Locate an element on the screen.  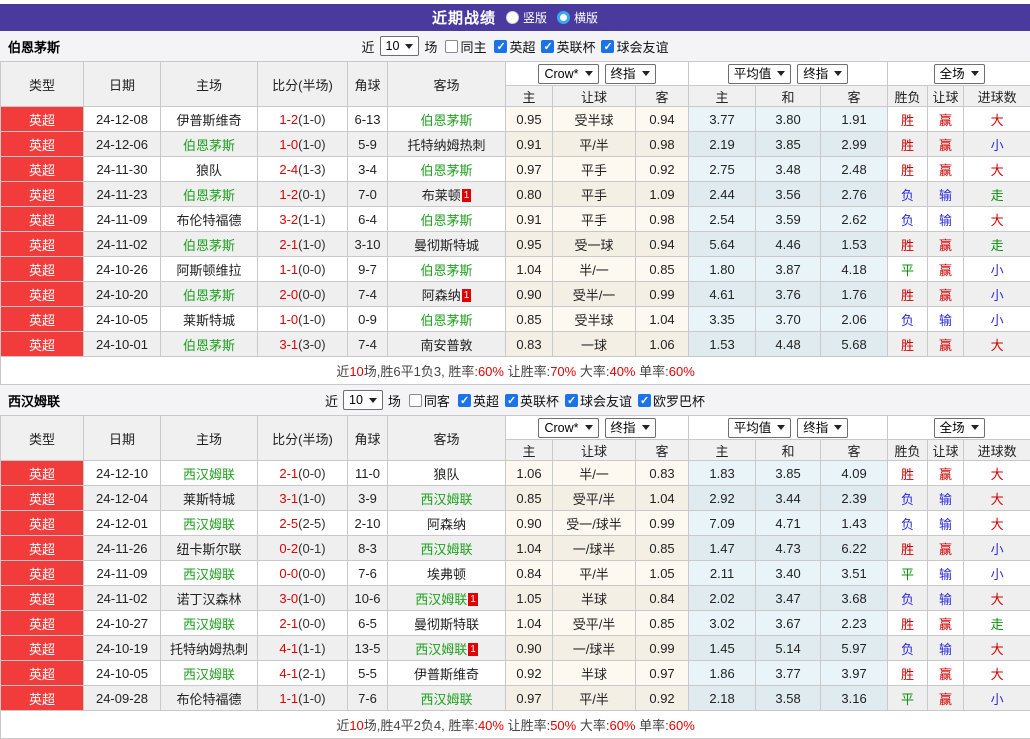
column-header: 进球数 is located at coordinates (997, 96).